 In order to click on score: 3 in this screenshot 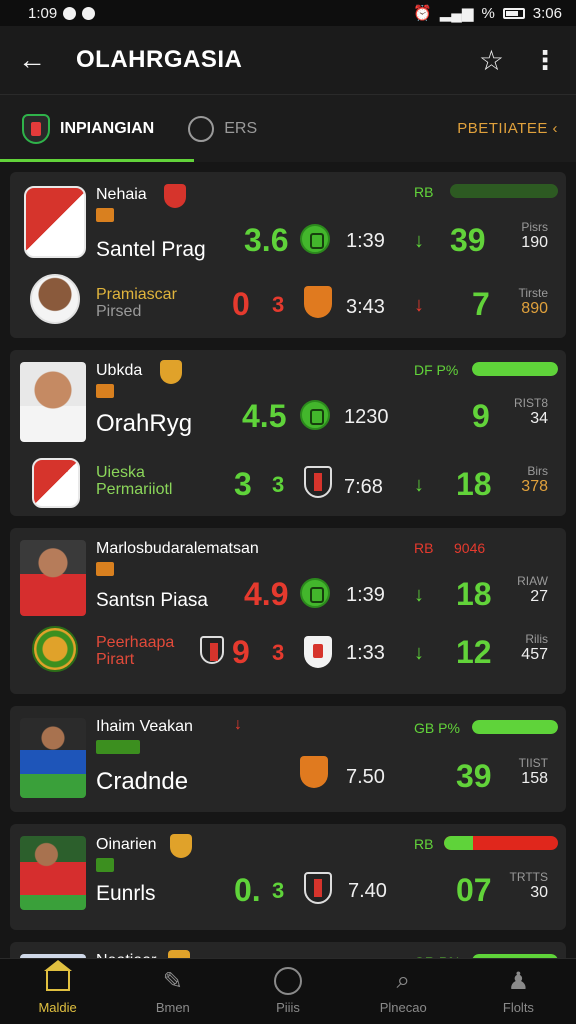, I will do `click(243, 484)`.